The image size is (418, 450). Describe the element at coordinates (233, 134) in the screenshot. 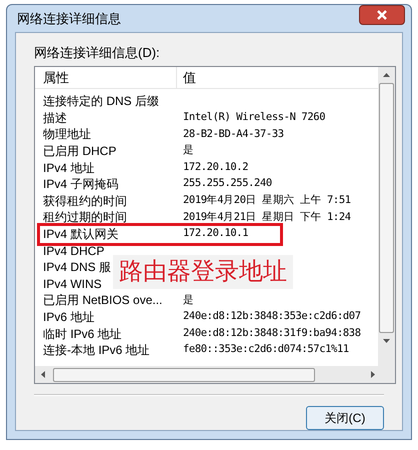

I see `property-value: 28-B2-BD-A4-37-33` at that location.